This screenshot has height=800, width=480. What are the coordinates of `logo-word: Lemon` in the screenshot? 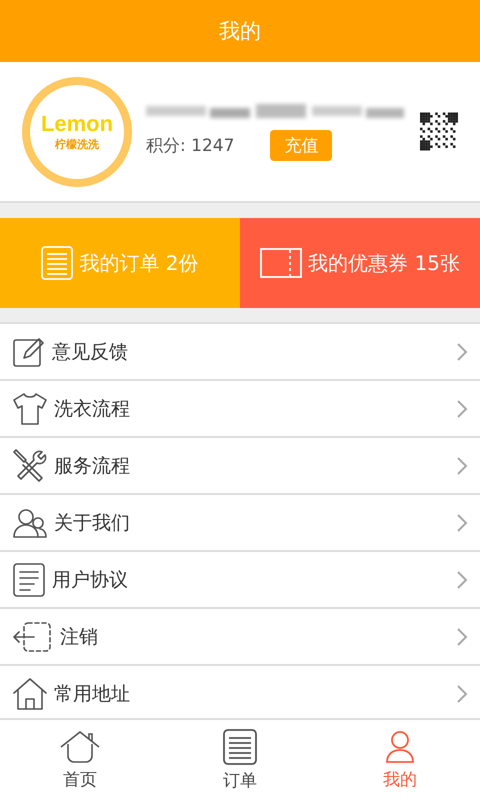 It's located at (77, 124).